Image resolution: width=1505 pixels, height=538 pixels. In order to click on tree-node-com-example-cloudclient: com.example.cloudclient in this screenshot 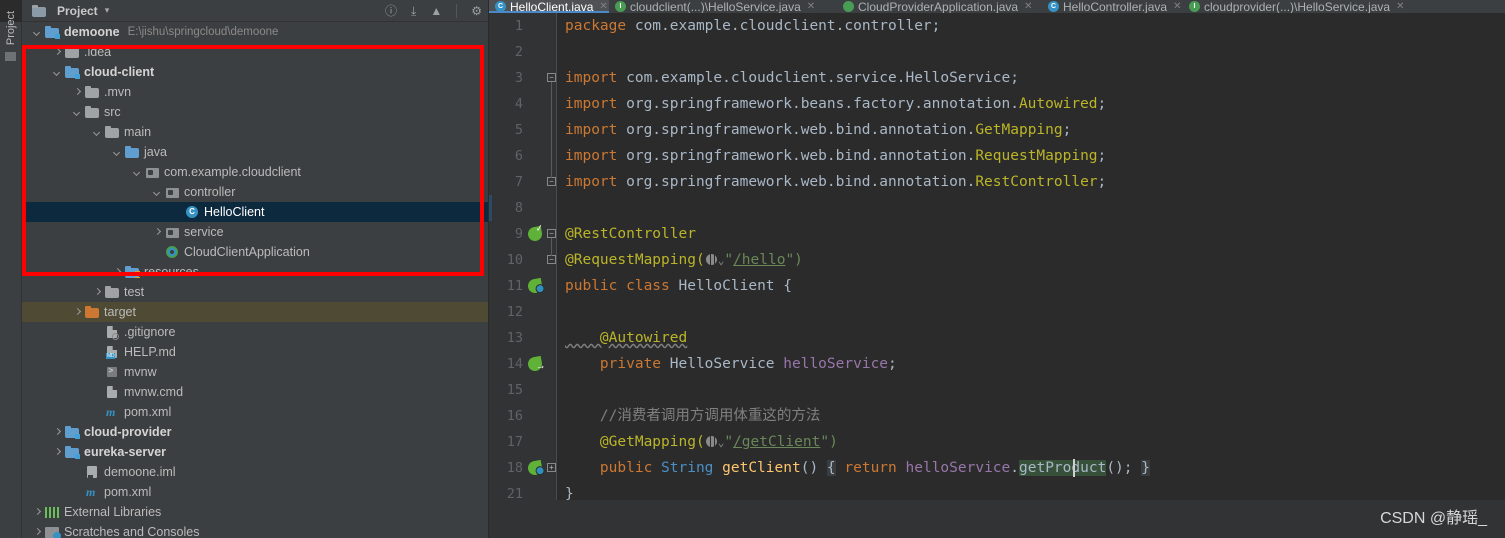, I will do `click(255, 172)`.